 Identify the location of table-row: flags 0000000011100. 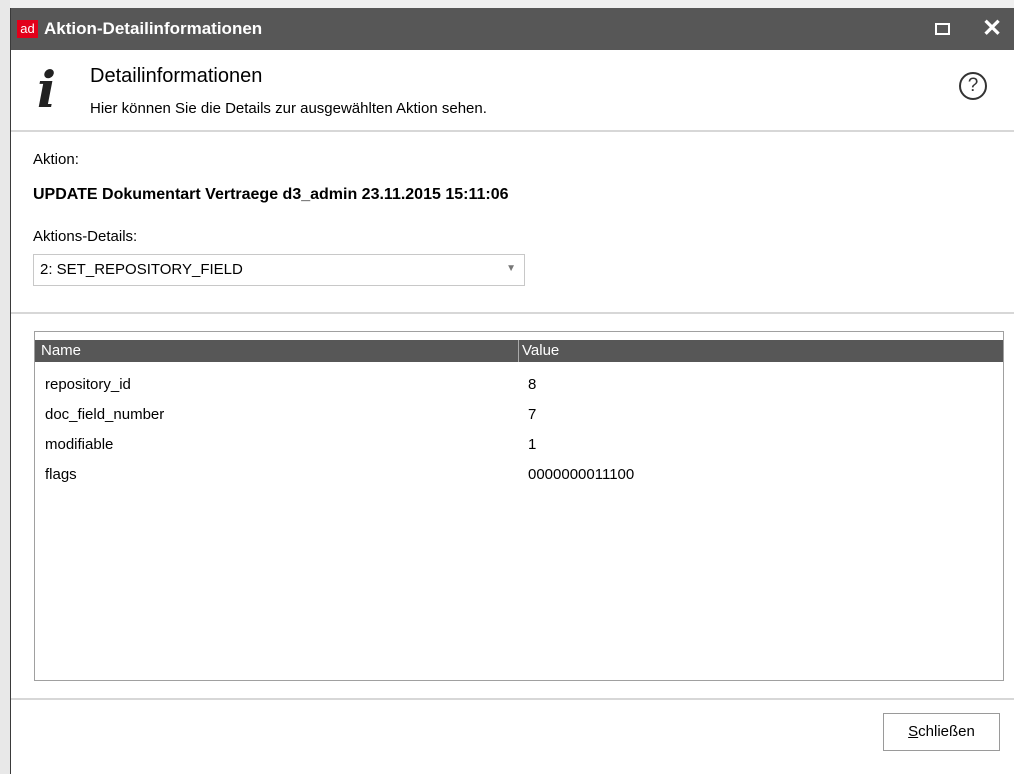
(519, 481).